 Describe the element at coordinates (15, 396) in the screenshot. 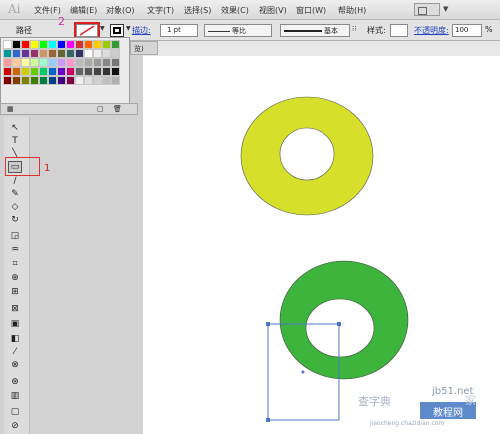

I see `column-graph-tool-icon: ▥` at that location.